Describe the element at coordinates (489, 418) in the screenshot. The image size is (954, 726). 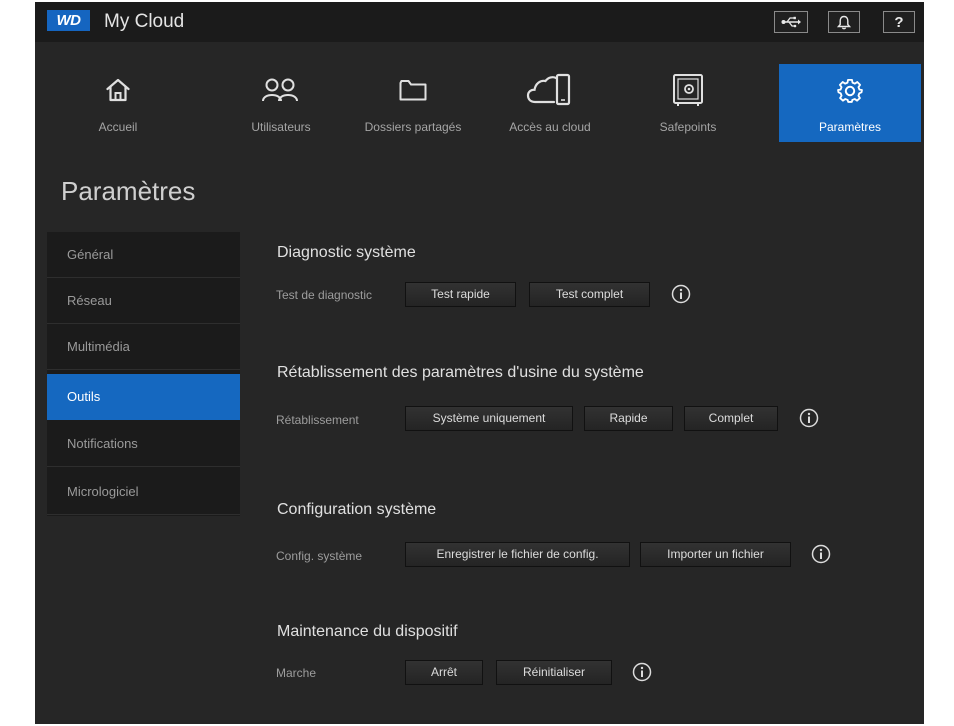
I see `system-only-reset-button: Système uniquement` at that location.